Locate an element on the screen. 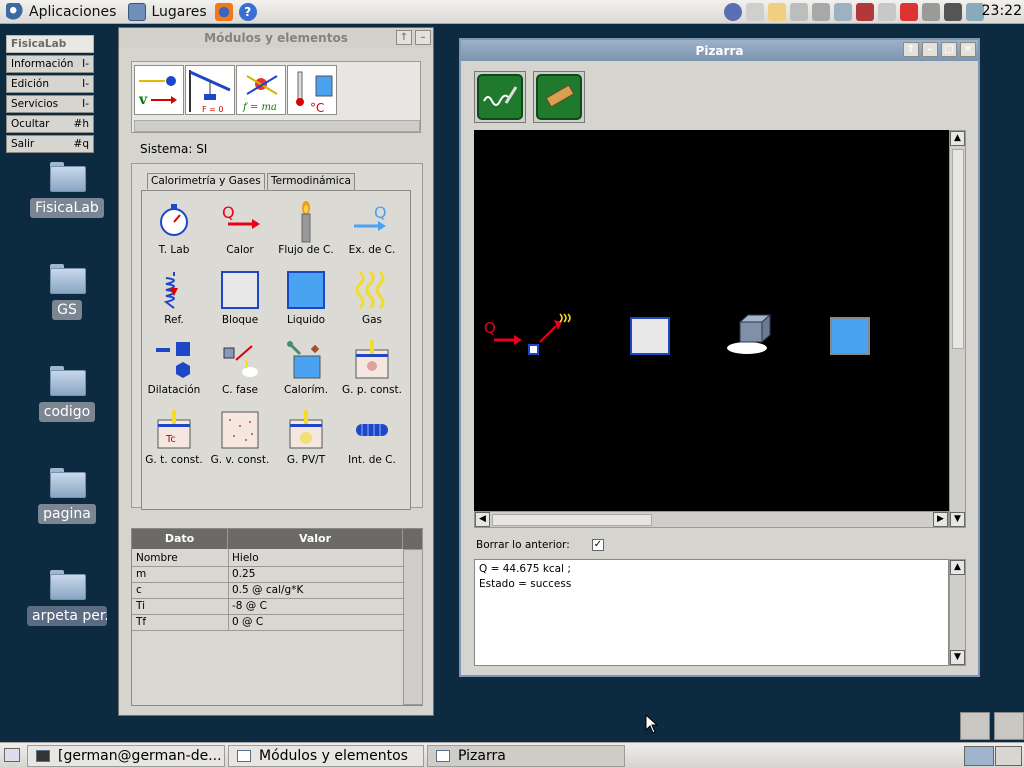 This screenshot has height=768, width=1024. scroll-thumb is located at coordinates (958, 249).